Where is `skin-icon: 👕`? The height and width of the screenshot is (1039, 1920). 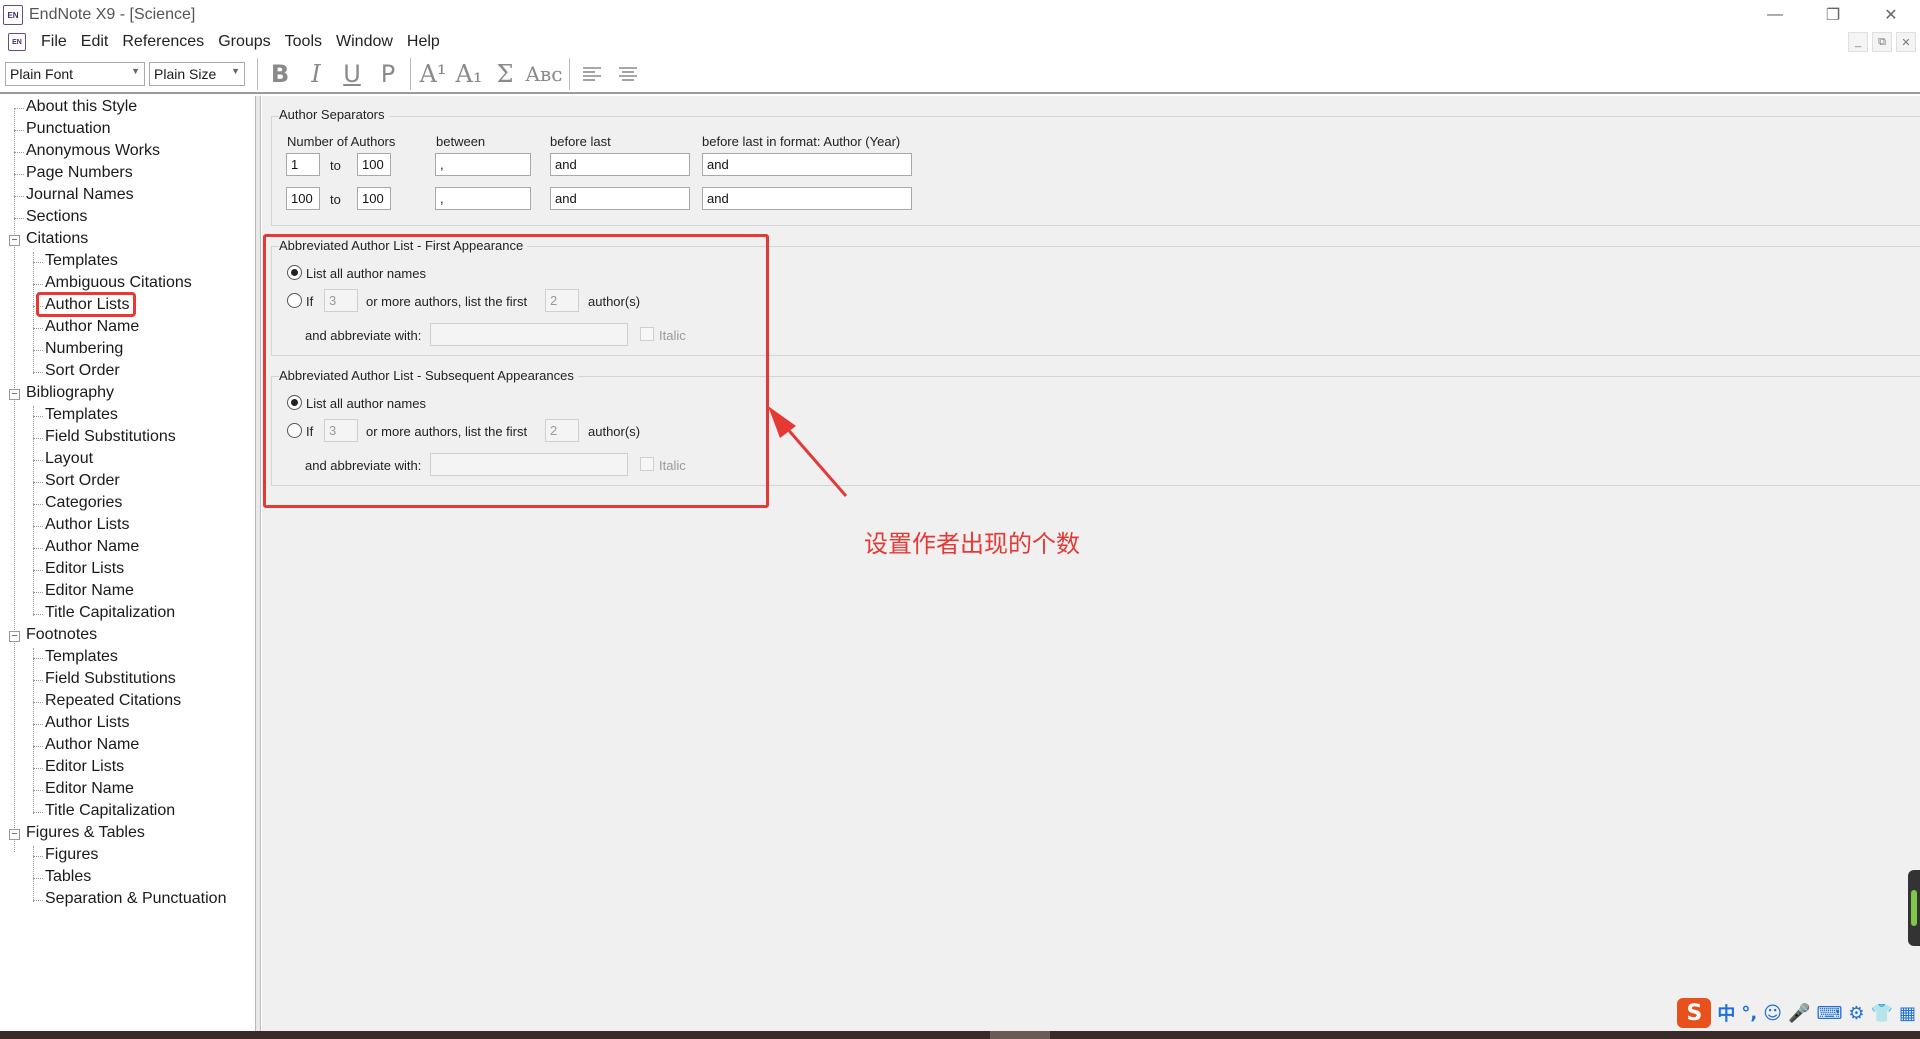 skin-icon: 👕 is located at coordinates (1882, 1013).